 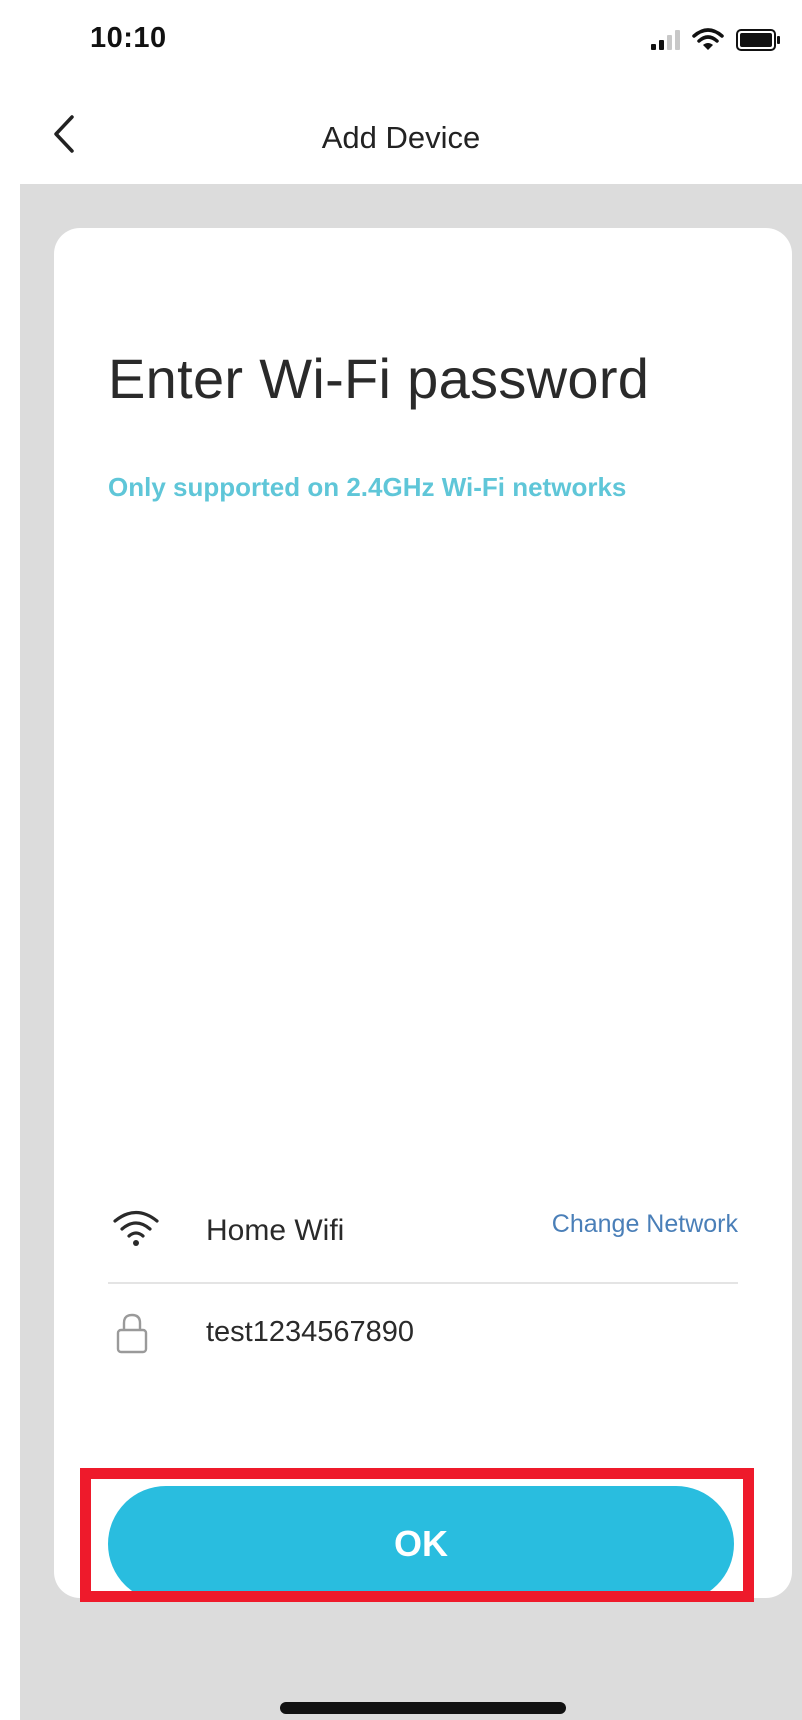 What do you see at coordinates (132, 1335) in the screenshot?
I see `lock-icon` at bounding box center [132, 1335].